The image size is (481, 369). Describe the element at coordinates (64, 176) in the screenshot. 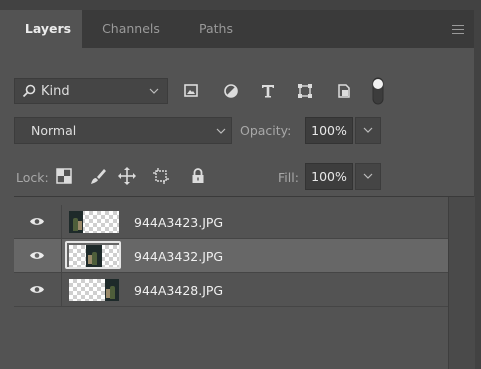

I see `lock-transparent-pixels-icon` at that location.